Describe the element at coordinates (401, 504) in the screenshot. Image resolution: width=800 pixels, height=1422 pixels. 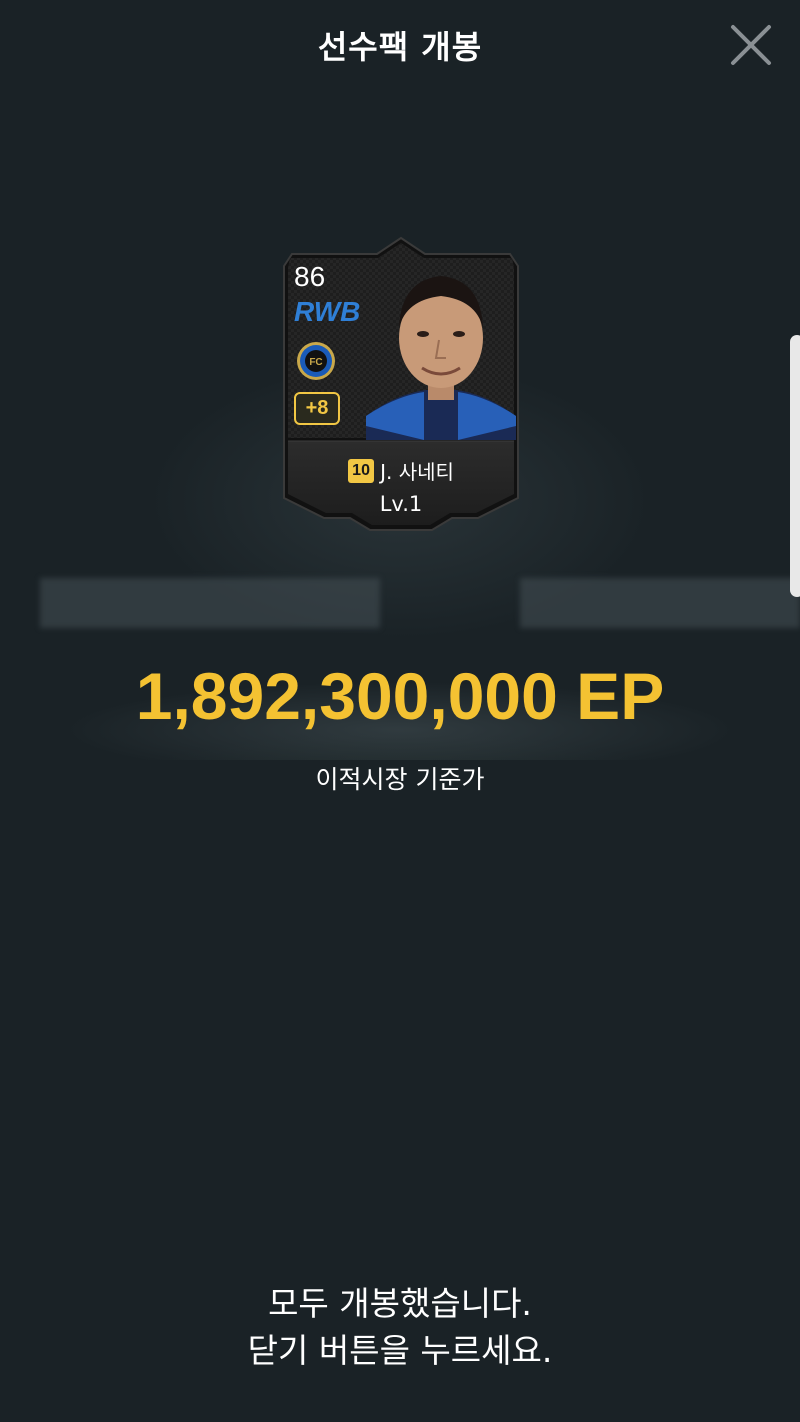
I see `player-level: Lv.1` at that location.